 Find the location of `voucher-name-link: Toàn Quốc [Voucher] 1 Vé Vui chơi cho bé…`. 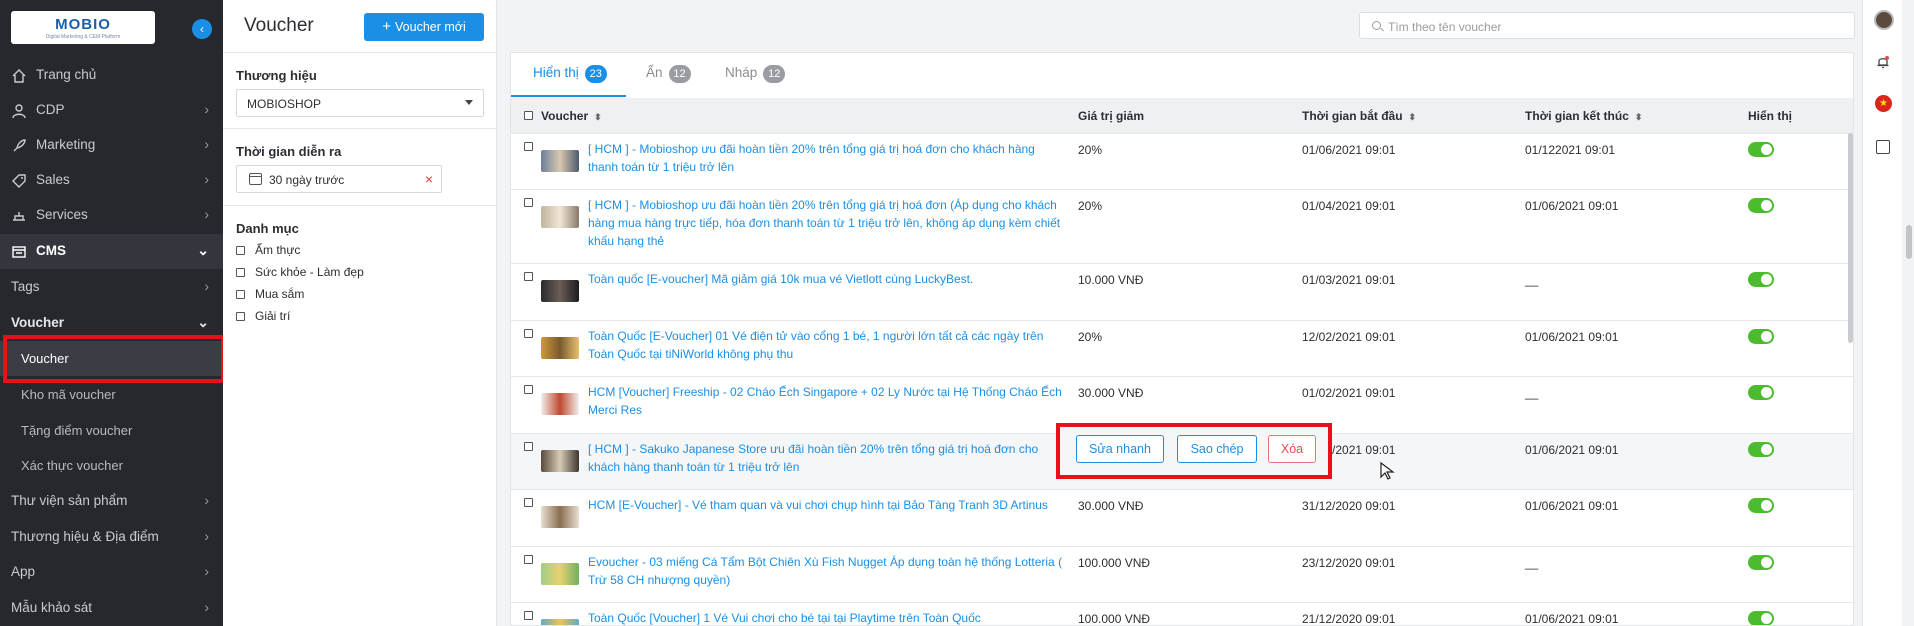

voucher-name-link: Toàn Quốc [Voucher] 1 Vé Vui chơi cho bé… is located at coordinates (827, 617).